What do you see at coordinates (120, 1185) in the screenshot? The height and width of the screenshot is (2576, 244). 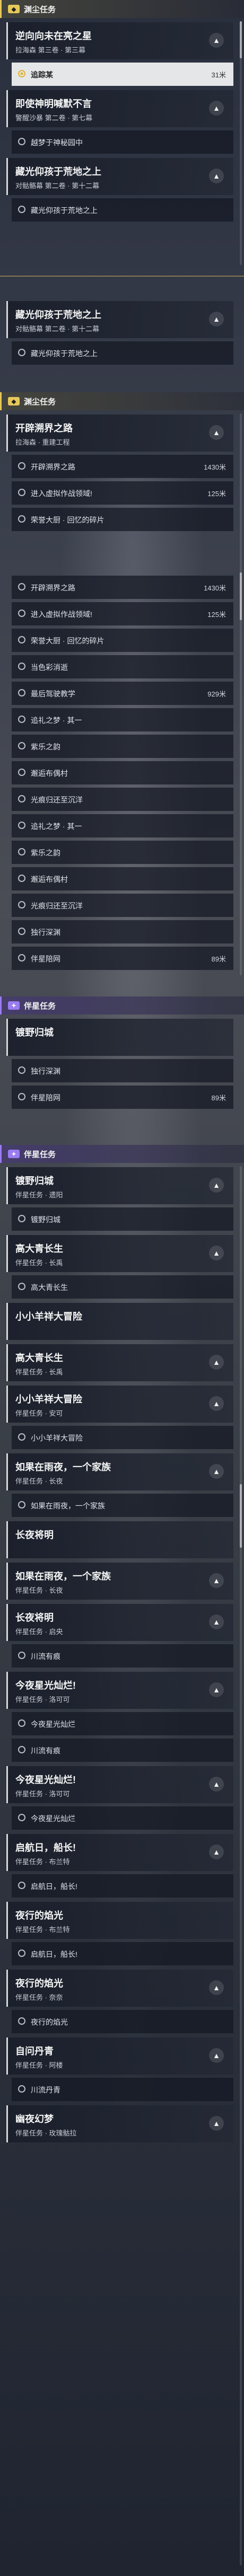 I see `quest-card: 镀野归城 伴星任务 · 遗阳 ▲` at bounding box center [120, 1185].